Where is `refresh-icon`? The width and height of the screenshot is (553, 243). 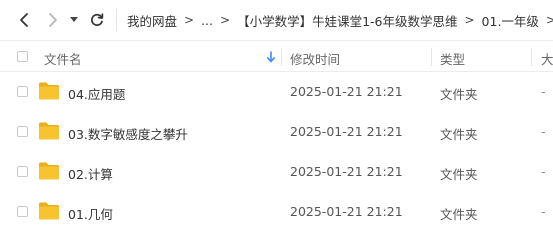 refresh-icon is located at coordinates (97, 19).